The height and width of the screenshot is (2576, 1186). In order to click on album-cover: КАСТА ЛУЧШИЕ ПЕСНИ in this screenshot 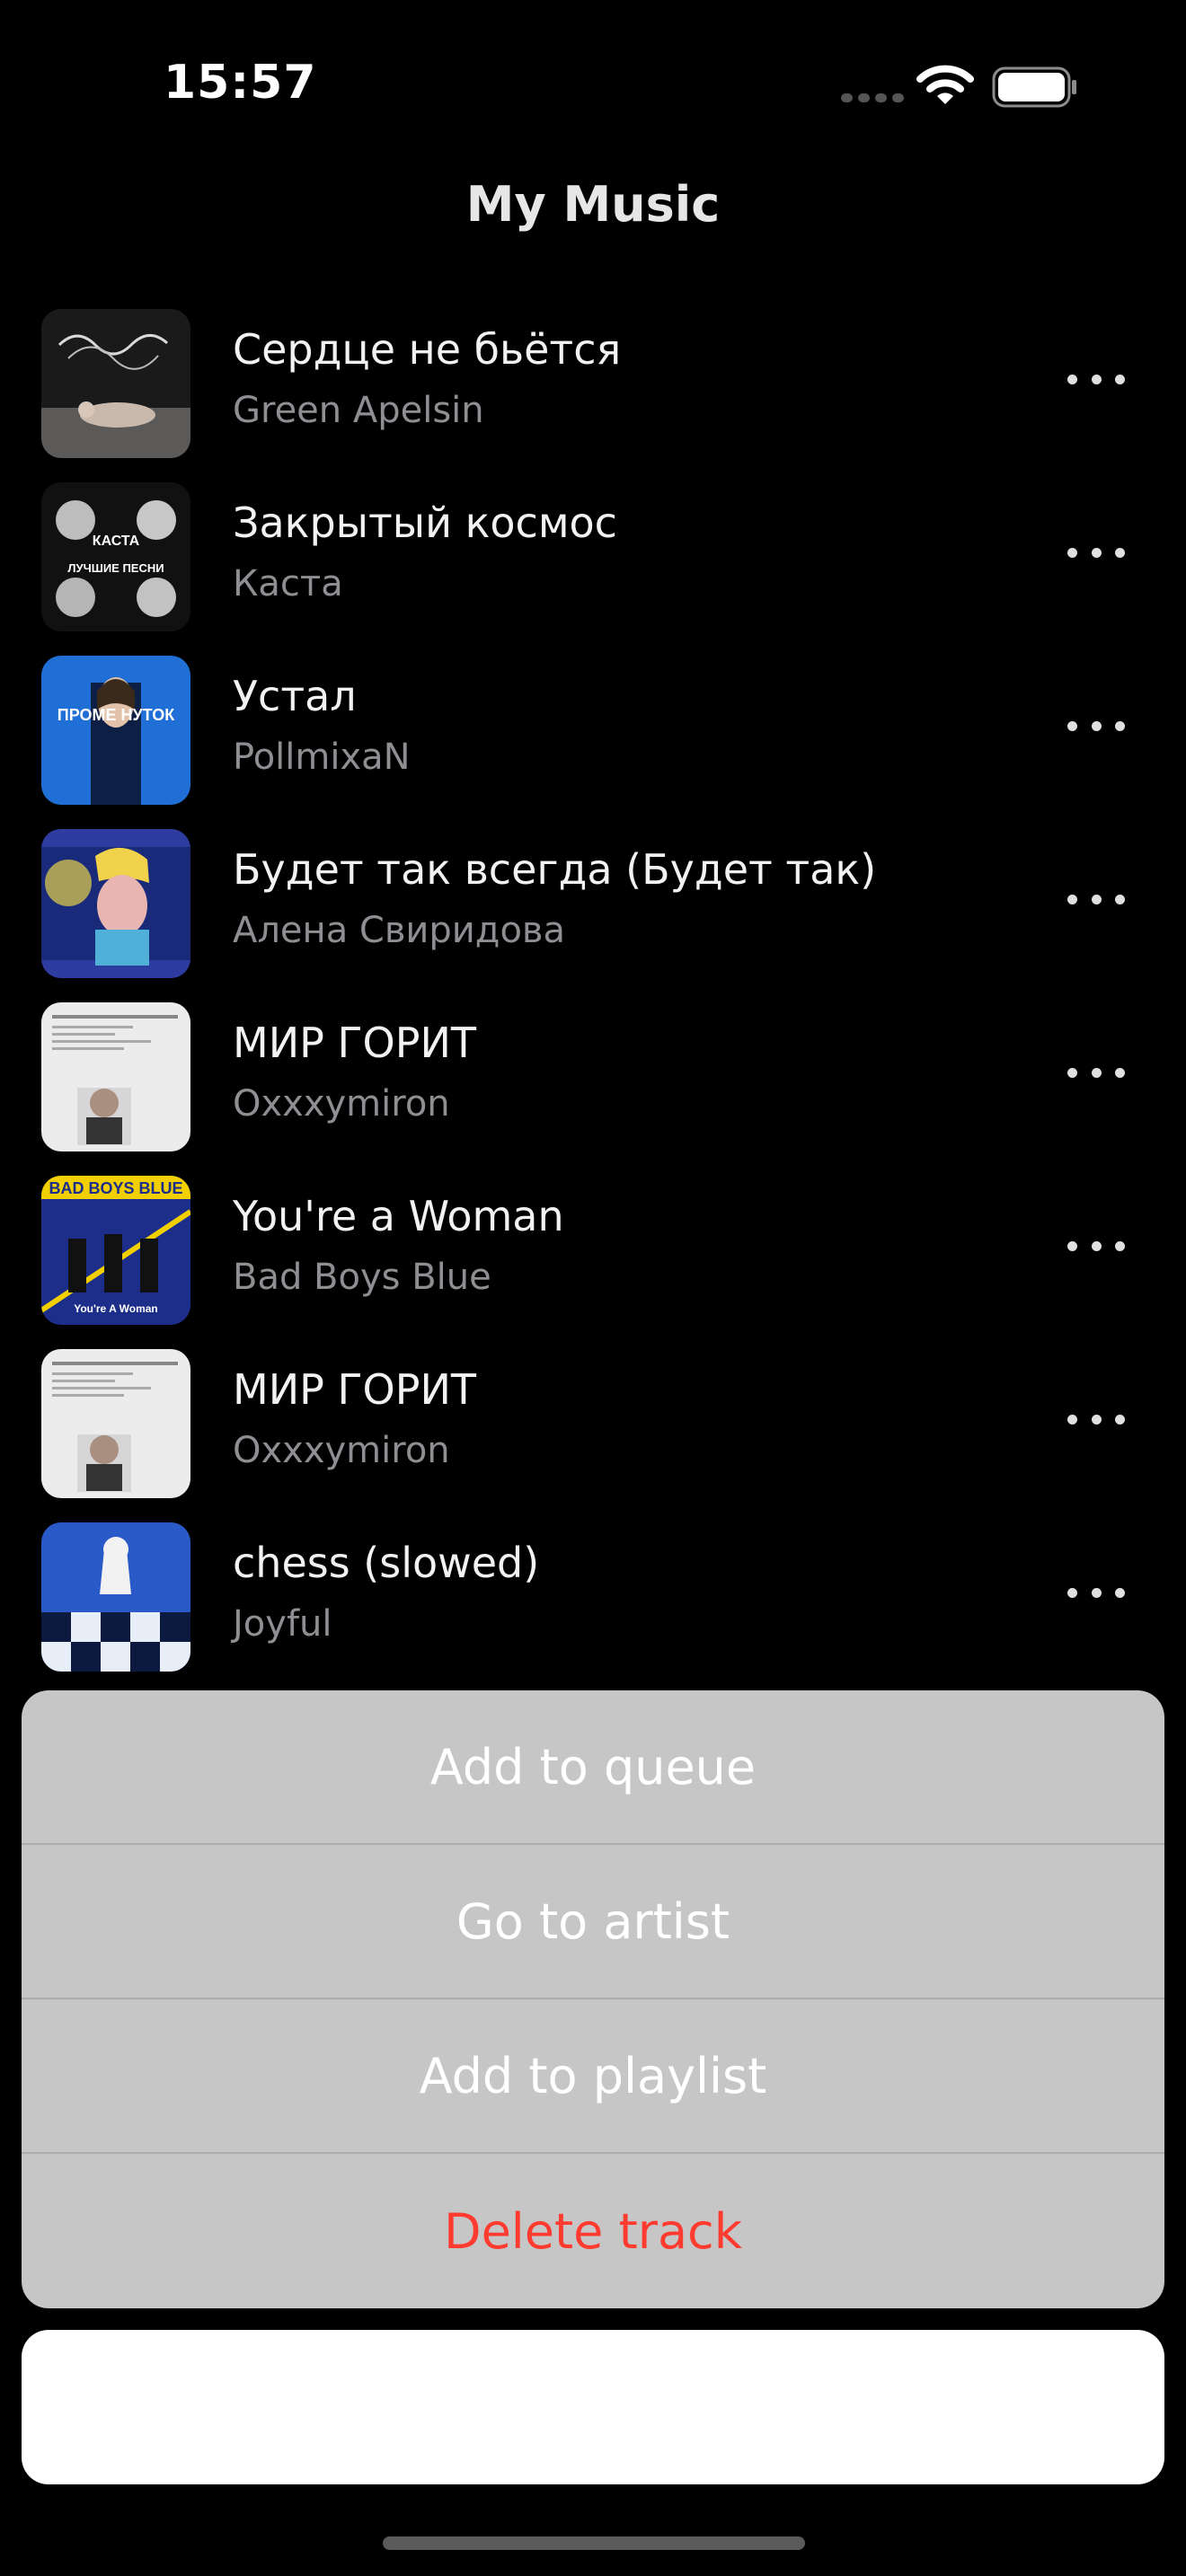, I will do `click(115, 556)`.